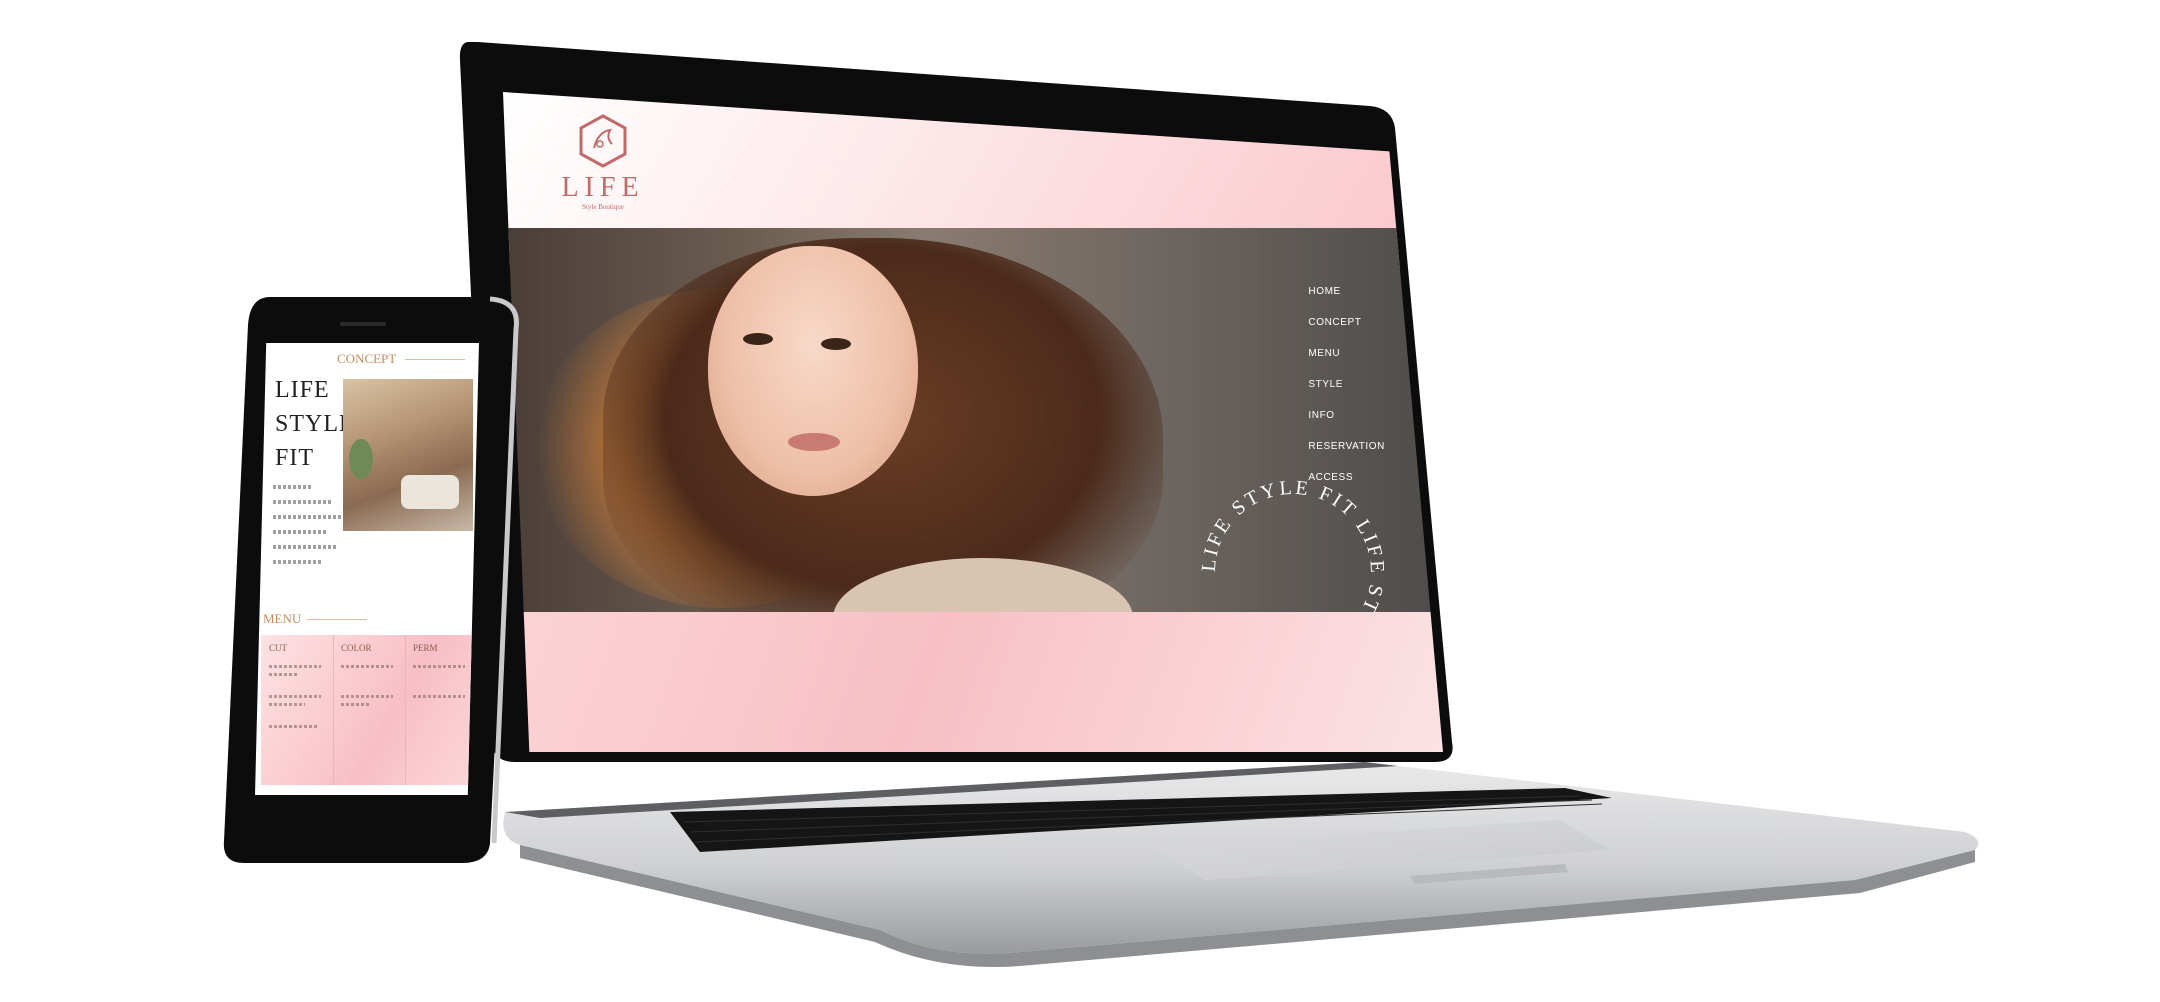  Describe the element at coordinates (356, 648) in the screenshot. I see `menu-col-2-label: COLOR` at that location.